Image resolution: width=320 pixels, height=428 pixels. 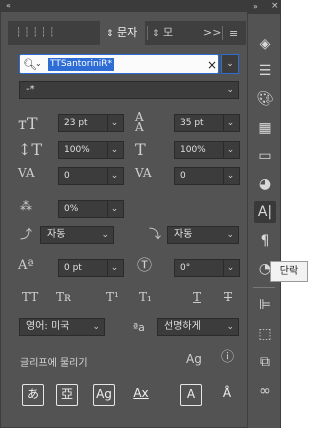 What do you see at coordinates (265, 44) in the screenshot?
I see `layers-icon: ◈` at bounding box center [265, 44].